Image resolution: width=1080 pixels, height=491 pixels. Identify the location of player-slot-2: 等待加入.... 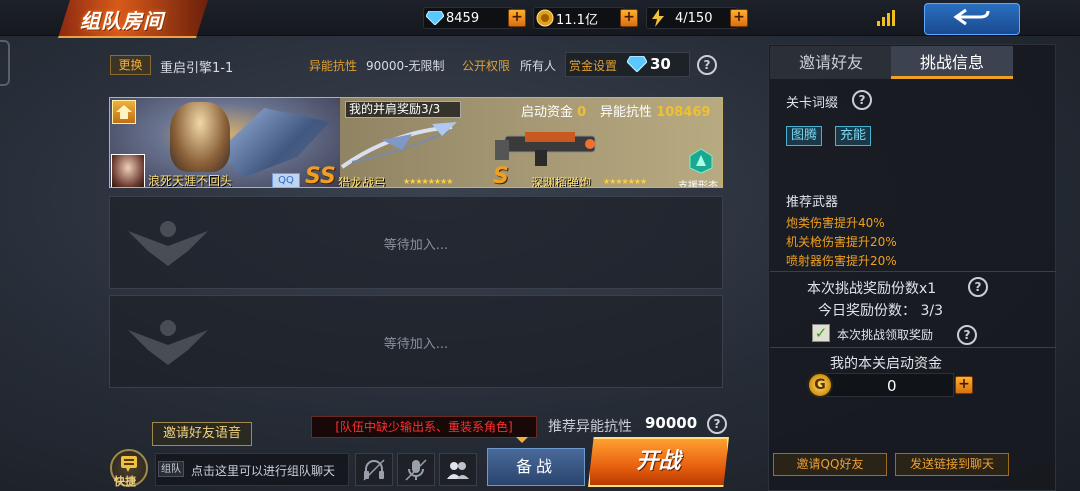
(416, 242).